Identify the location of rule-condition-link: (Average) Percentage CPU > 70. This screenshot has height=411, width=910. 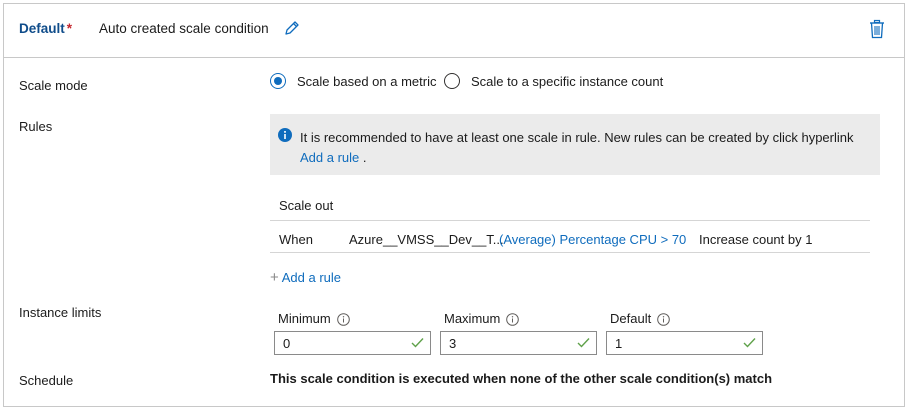
(592, 239).